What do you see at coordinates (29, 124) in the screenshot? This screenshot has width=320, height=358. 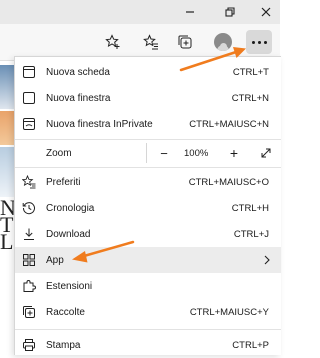 I see `inprivate-icon` at bounding box center [29, 124].